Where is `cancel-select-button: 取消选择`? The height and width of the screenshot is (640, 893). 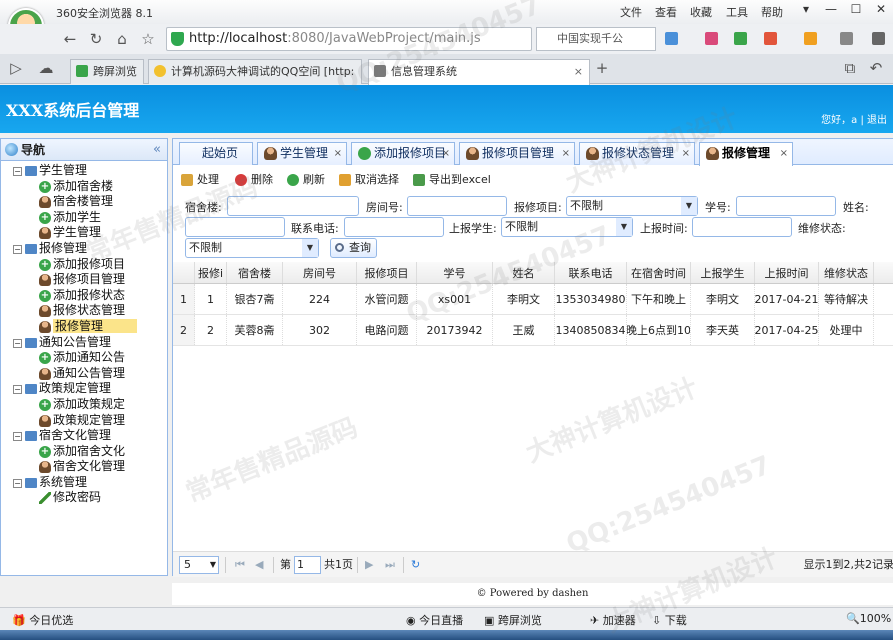 cancel-select-button: 取消选择 is located at coordinates (369, 180).